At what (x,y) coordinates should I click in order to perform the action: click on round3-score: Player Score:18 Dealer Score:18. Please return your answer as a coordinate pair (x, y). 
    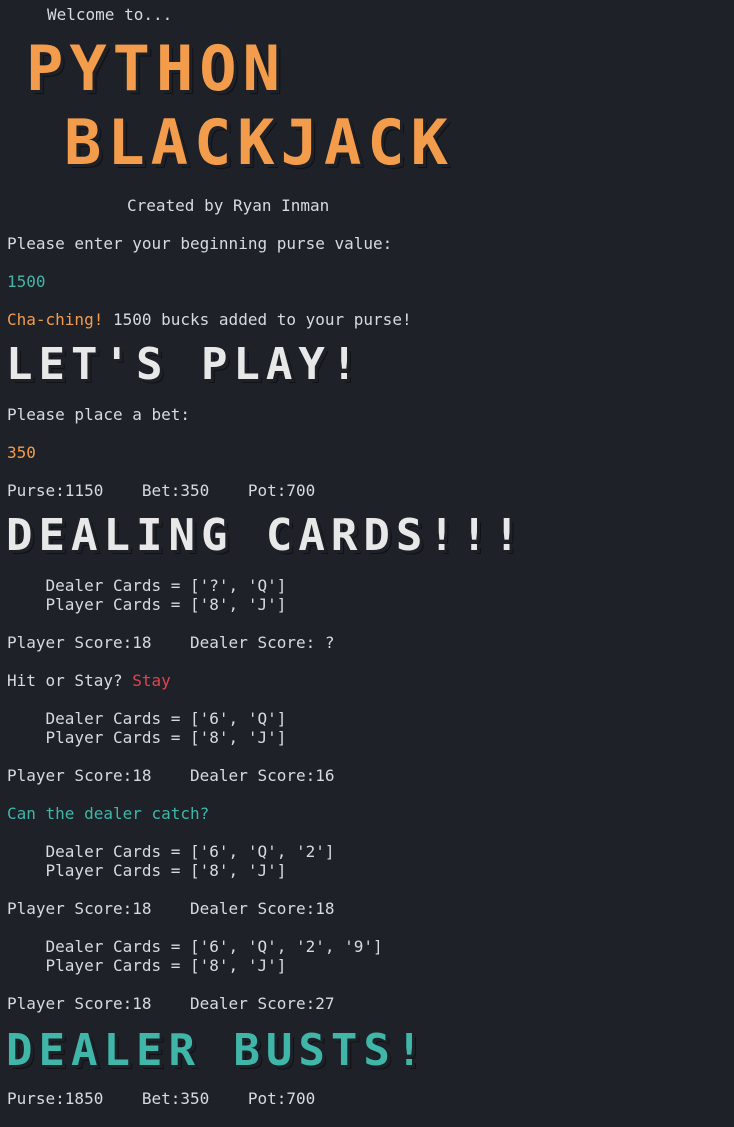
    Looking at the image, I should click on (171, 908).